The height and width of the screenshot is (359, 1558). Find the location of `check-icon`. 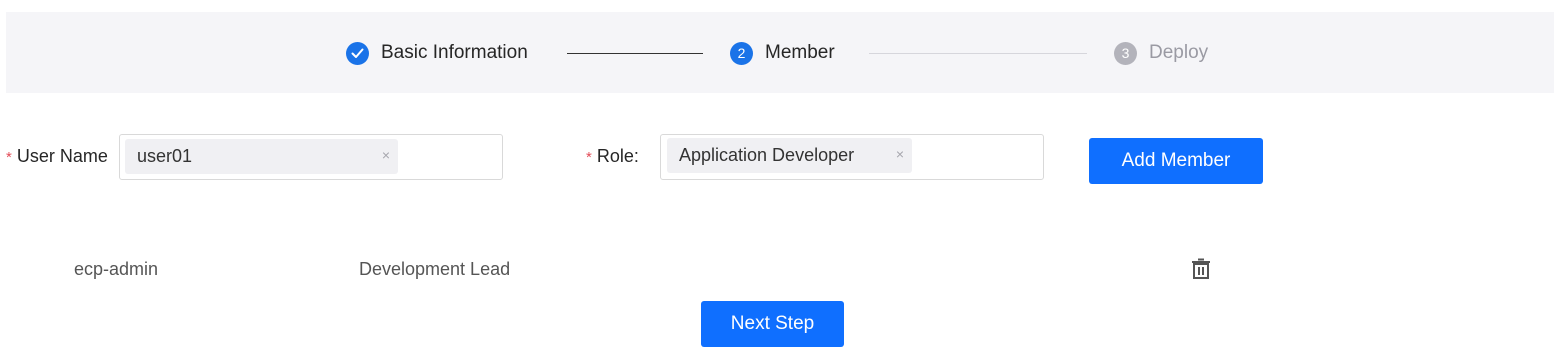

check-icon is located at coordinates (357, 53).